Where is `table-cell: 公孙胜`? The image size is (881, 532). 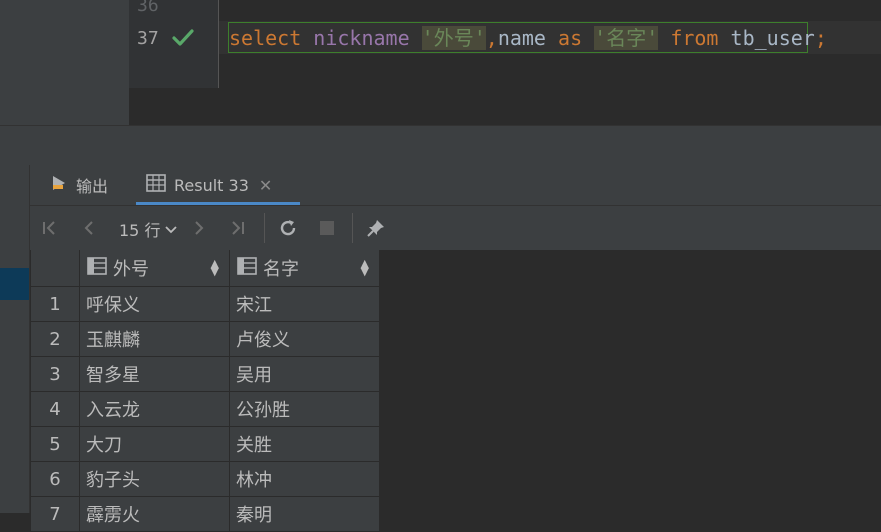
table-cell: 公孙胜 is located at coordinates (304, 409).